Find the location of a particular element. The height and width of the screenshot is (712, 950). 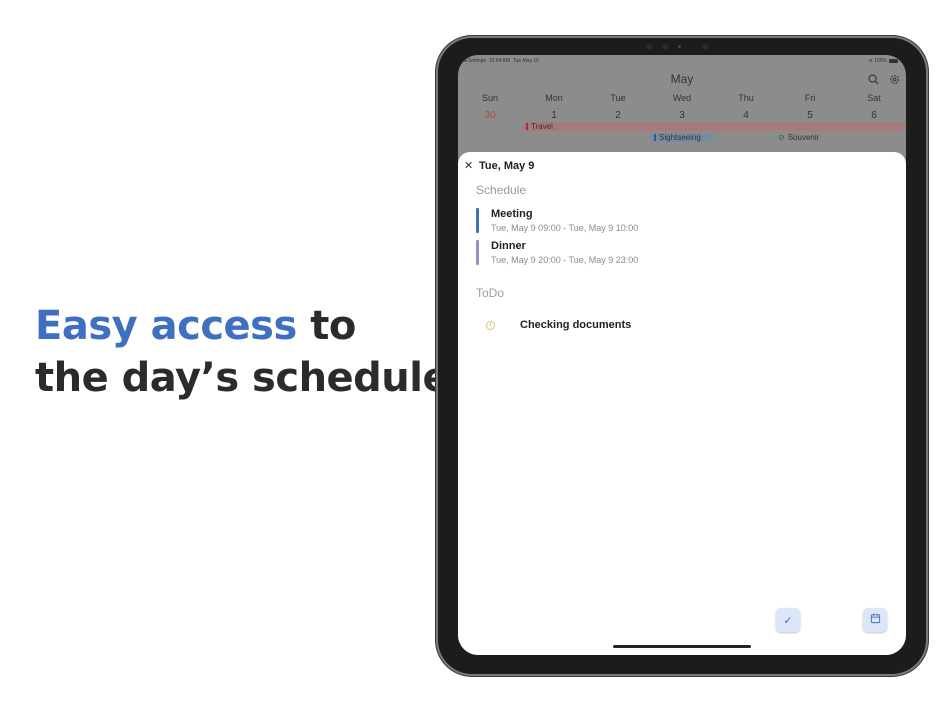

schedule-item-time: Tue, May 9 20:00 - Tue, May 9 23:00 is located at coordinates (565, 260).